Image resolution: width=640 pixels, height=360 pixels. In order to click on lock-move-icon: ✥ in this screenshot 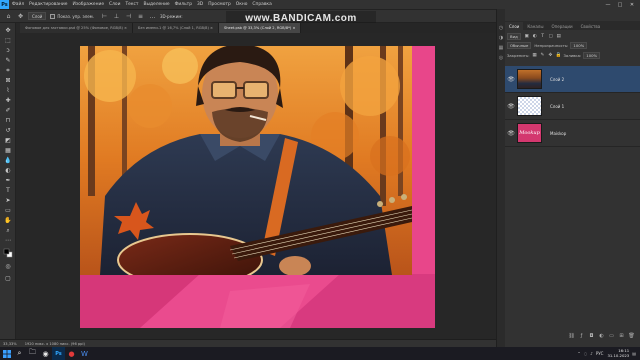, I will do `click(550, 56)`.